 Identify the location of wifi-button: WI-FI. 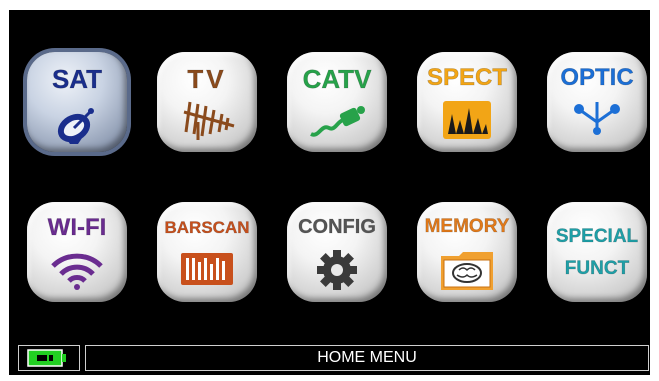
(77, 252).